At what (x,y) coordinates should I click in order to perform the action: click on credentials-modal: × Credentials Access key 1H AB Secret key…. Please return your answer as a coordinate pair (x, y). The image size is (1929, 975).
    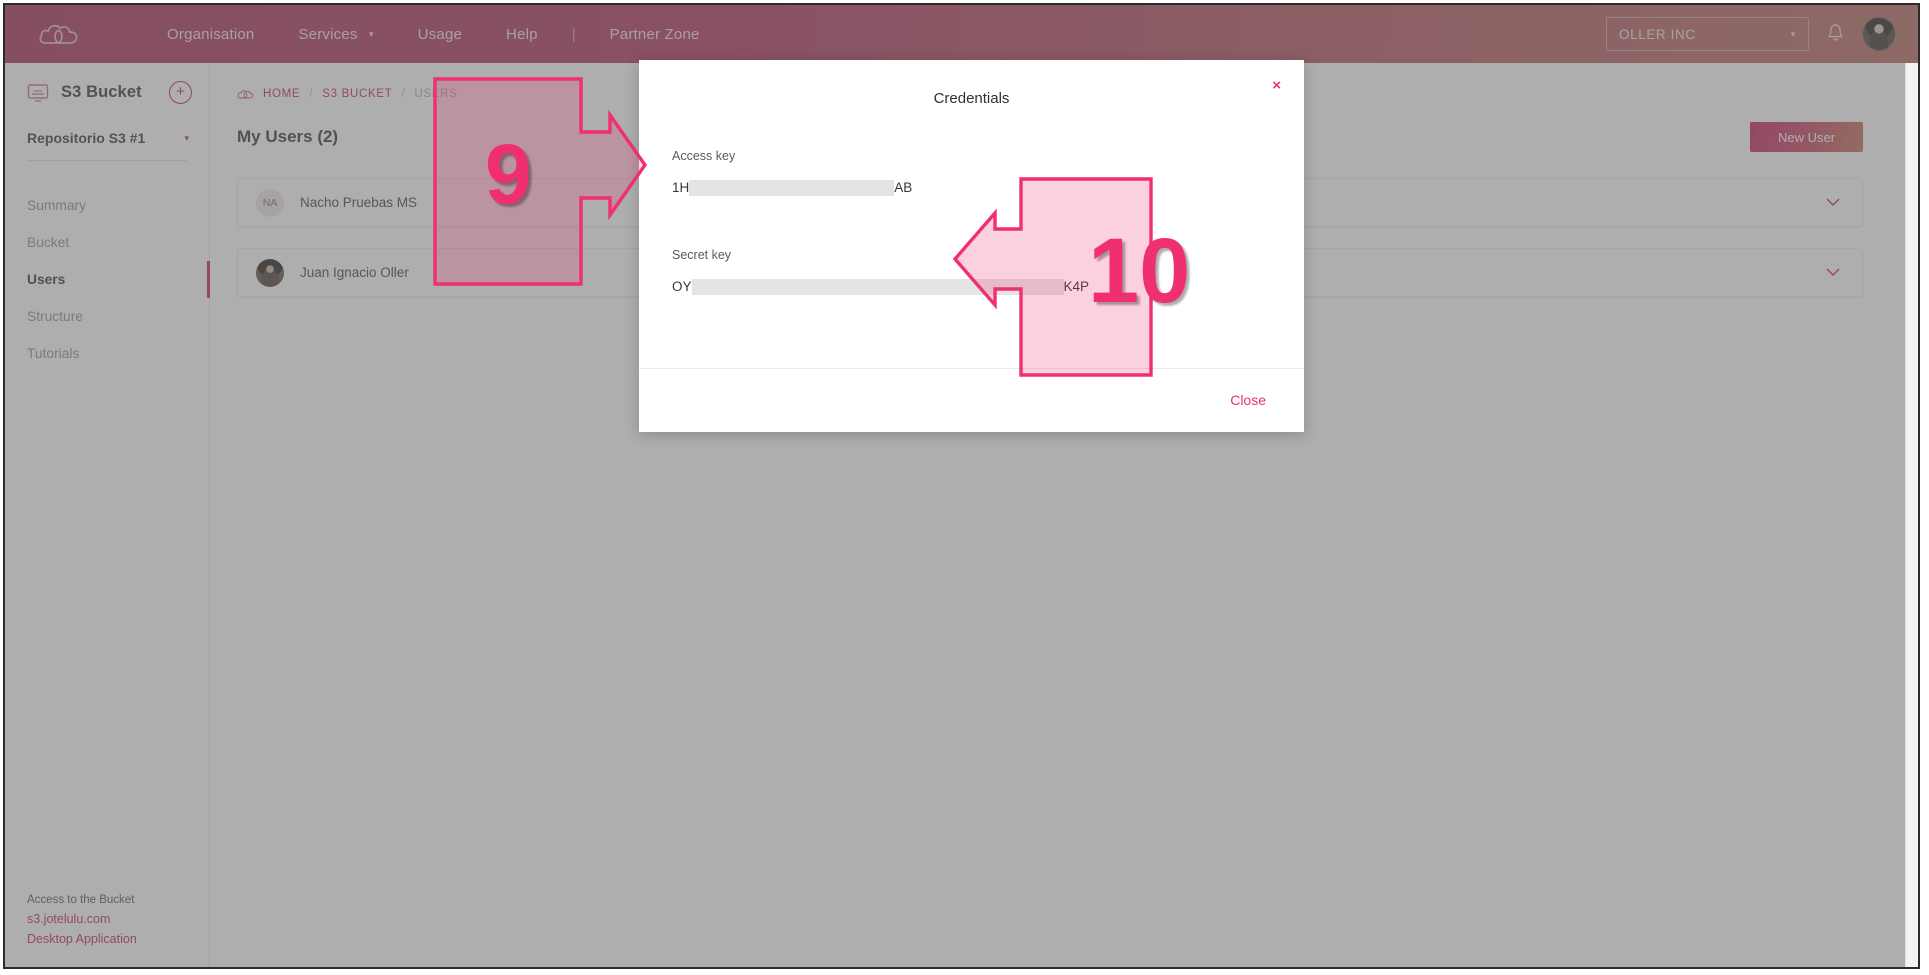
    Looking at the image, I should click on (971, 246).